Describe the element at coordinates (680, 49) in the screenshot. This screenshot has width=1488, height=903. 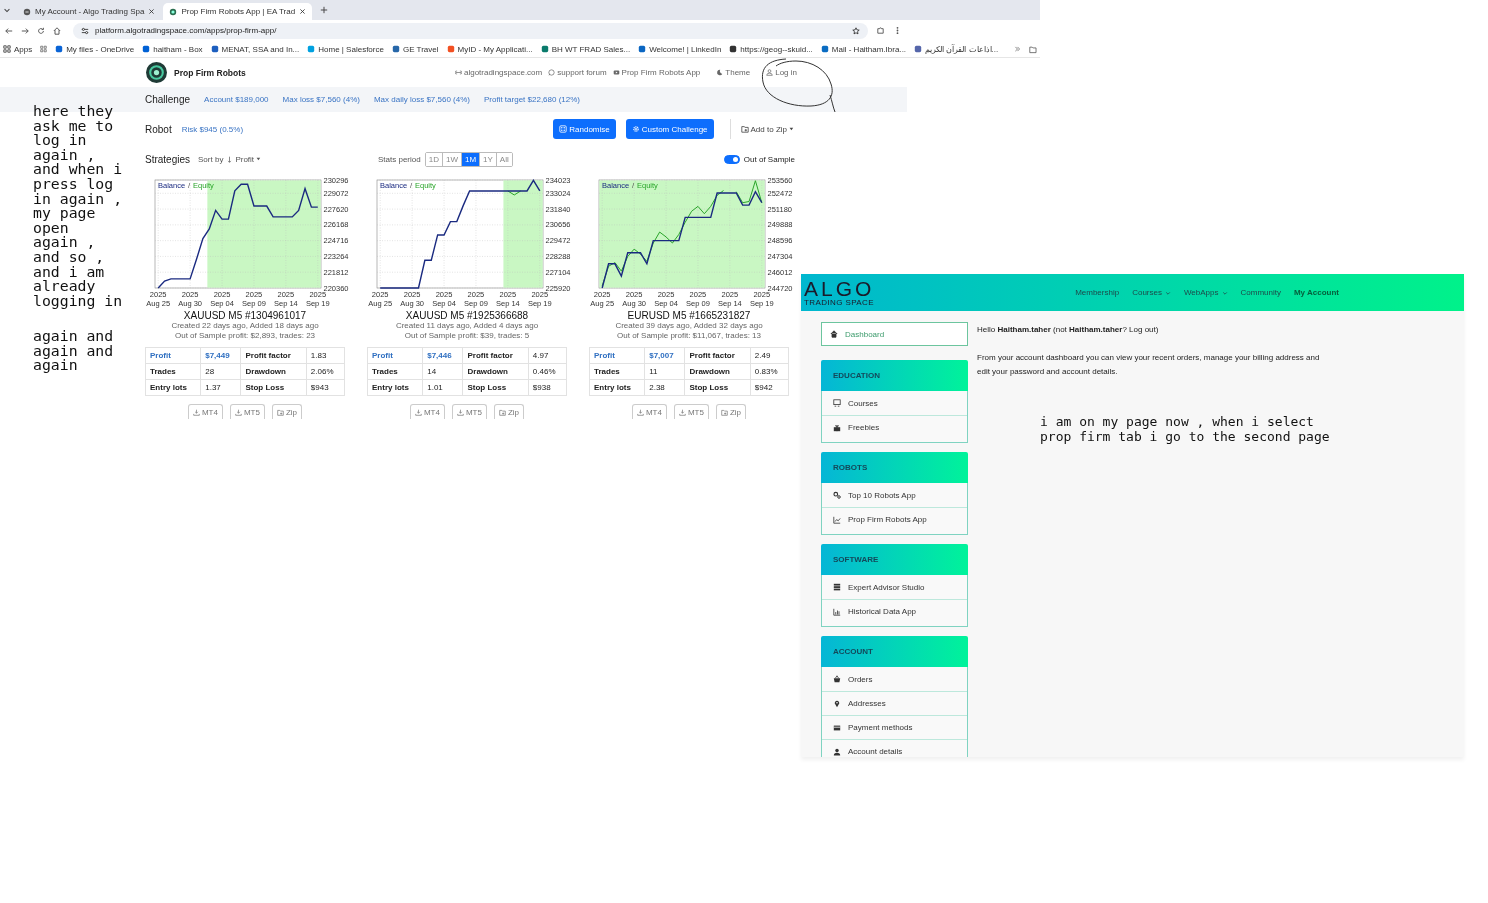
I see `bookmark: Welcome! | LinkedIn` at that location.